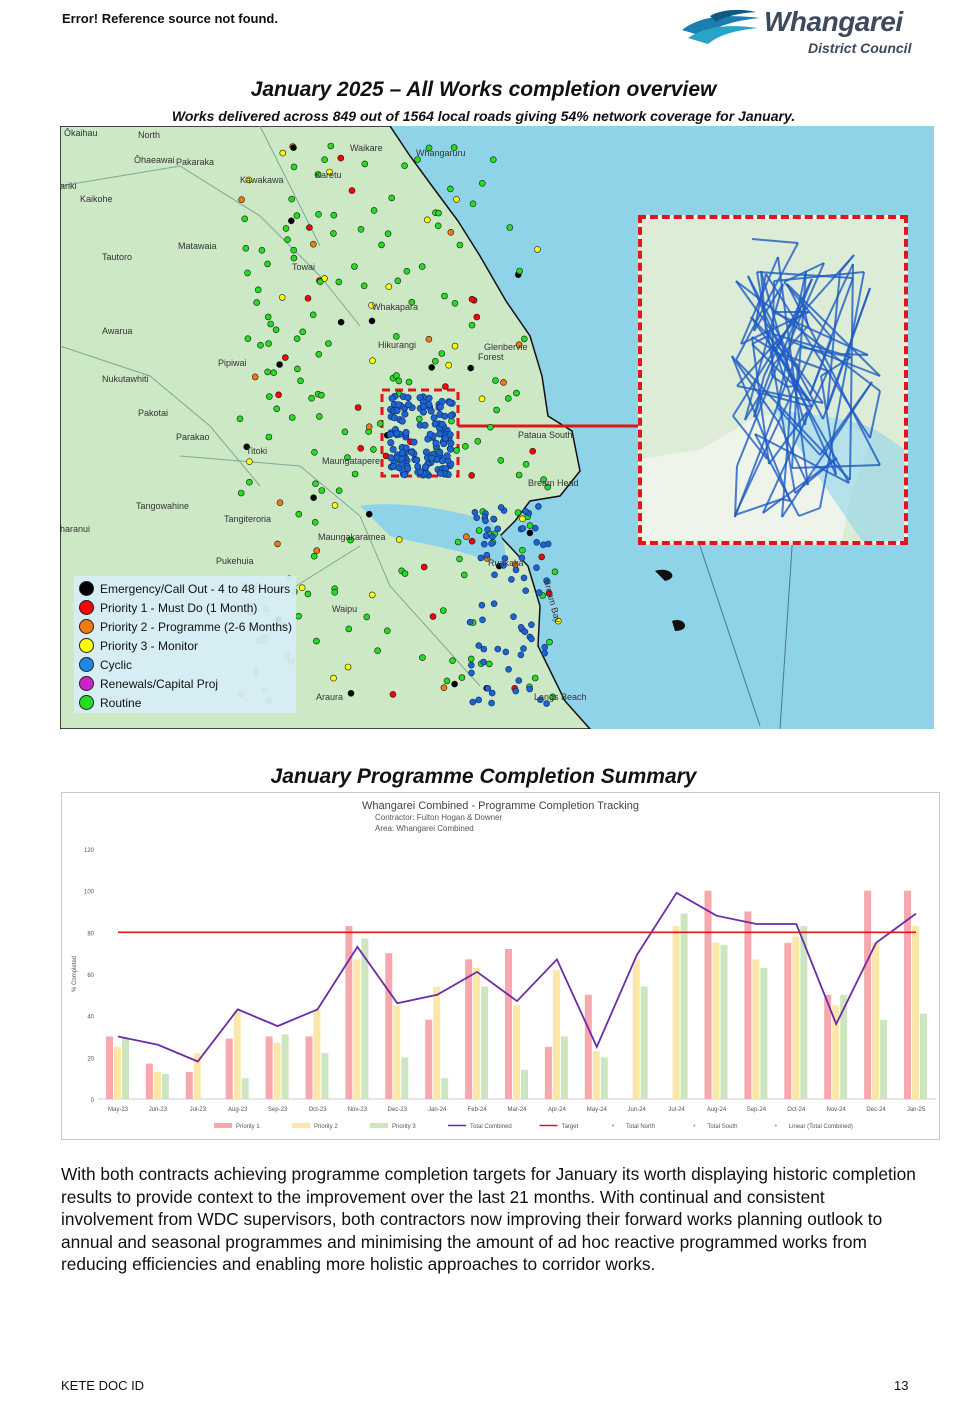  Describe the element at coordinates (317, 1110) in the screenshot. I see `x-tick-label: Oct-23` at that location.